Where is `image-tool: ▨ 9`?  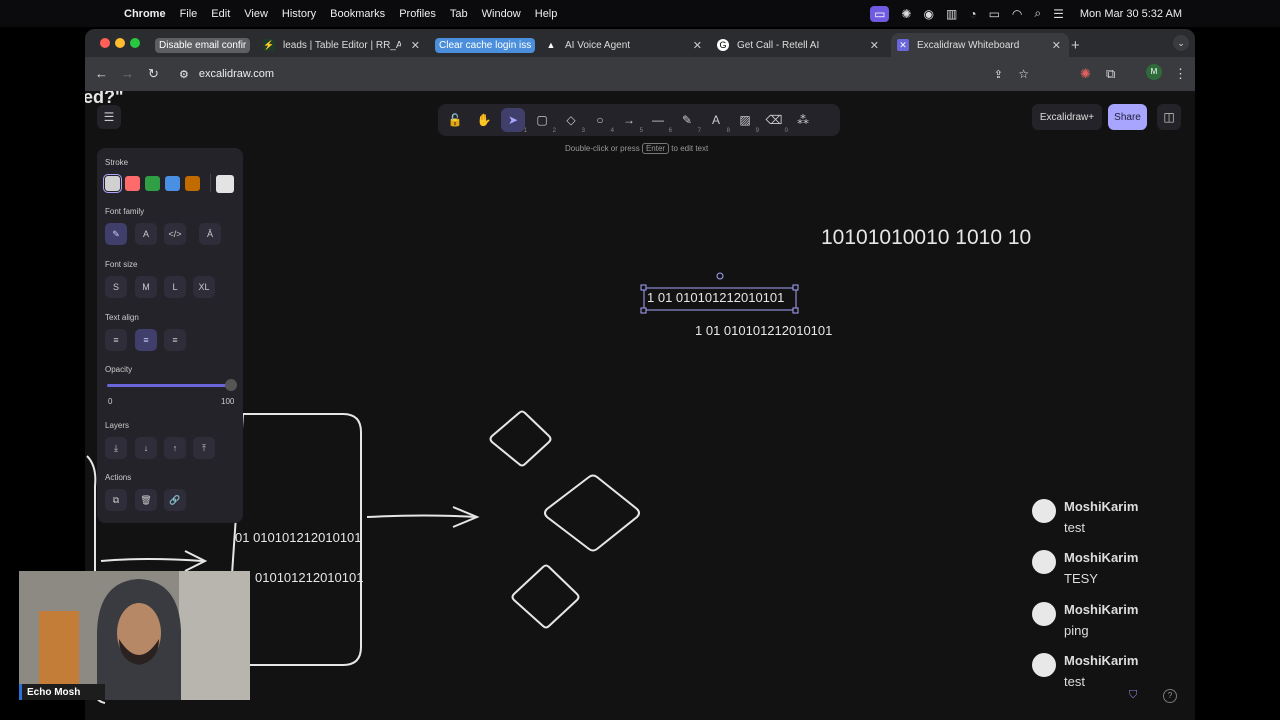 image-tool: ▨ 9 is located at coordinates (746, 121).